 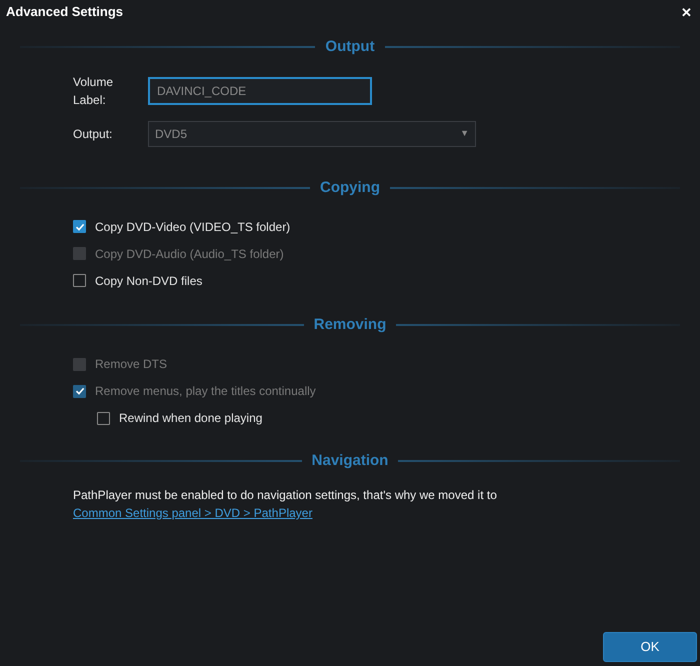 I want to click on checkbox-label: Copy DVD-Audio (Audio_TS folder), so click(x=189, y=254).